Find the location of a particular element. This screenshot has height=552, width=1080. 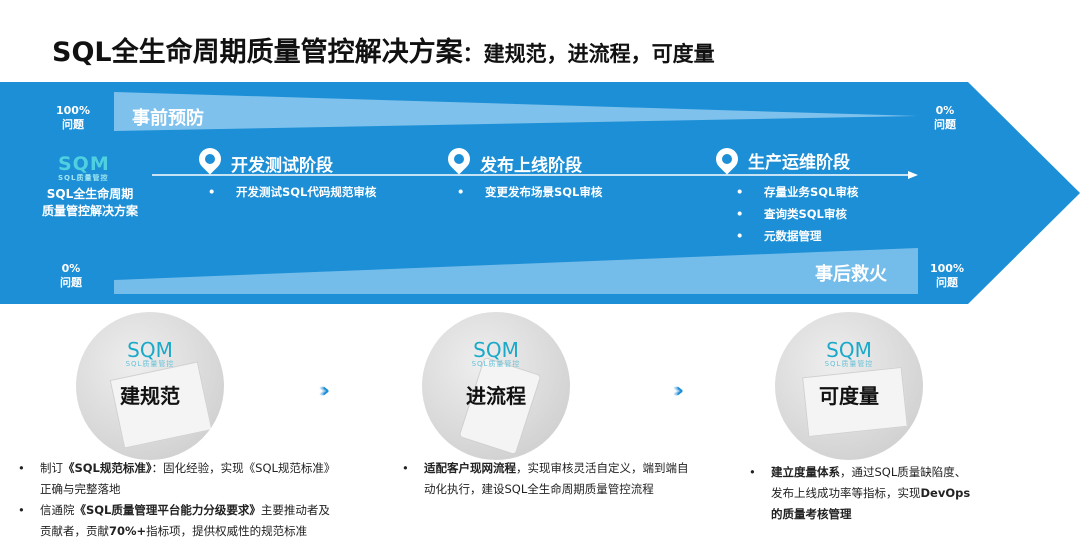

pillar-label: 建规范 is located at coordinates (150, 396).